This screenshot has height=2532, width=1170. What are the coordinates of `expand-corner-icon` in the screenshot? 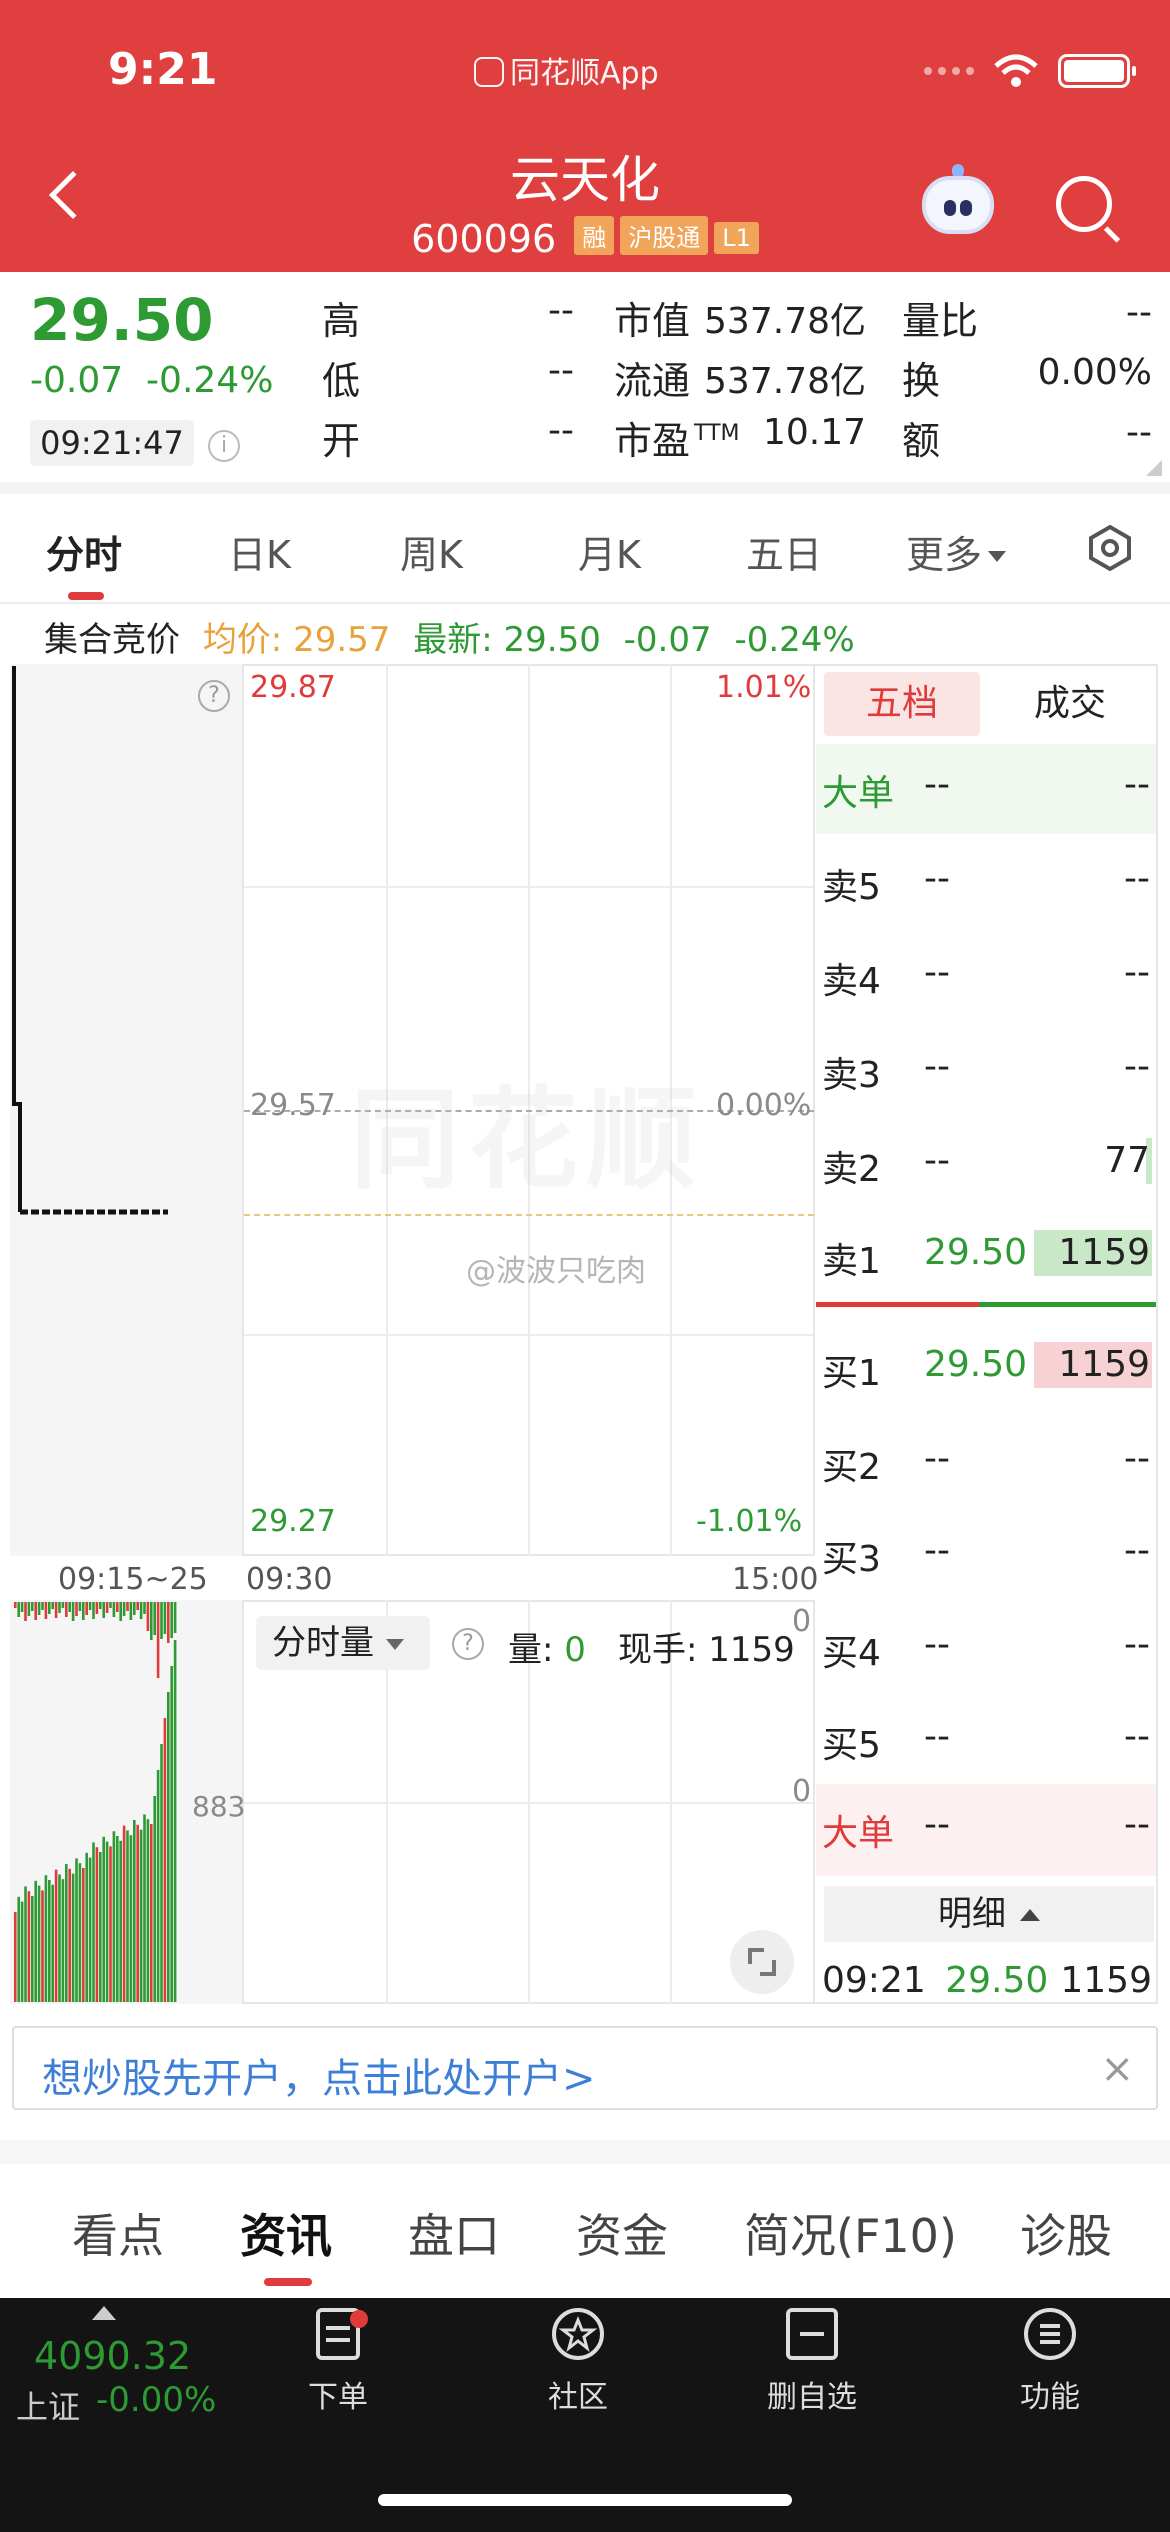 It's located at (1154, 468).